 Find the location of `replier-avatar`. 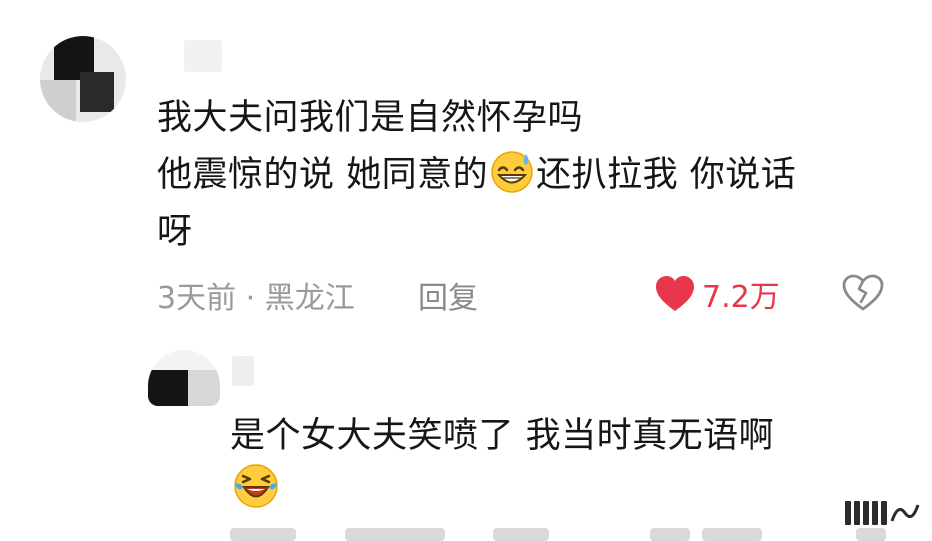

replier-avatar is located at coordinates (184, 378).